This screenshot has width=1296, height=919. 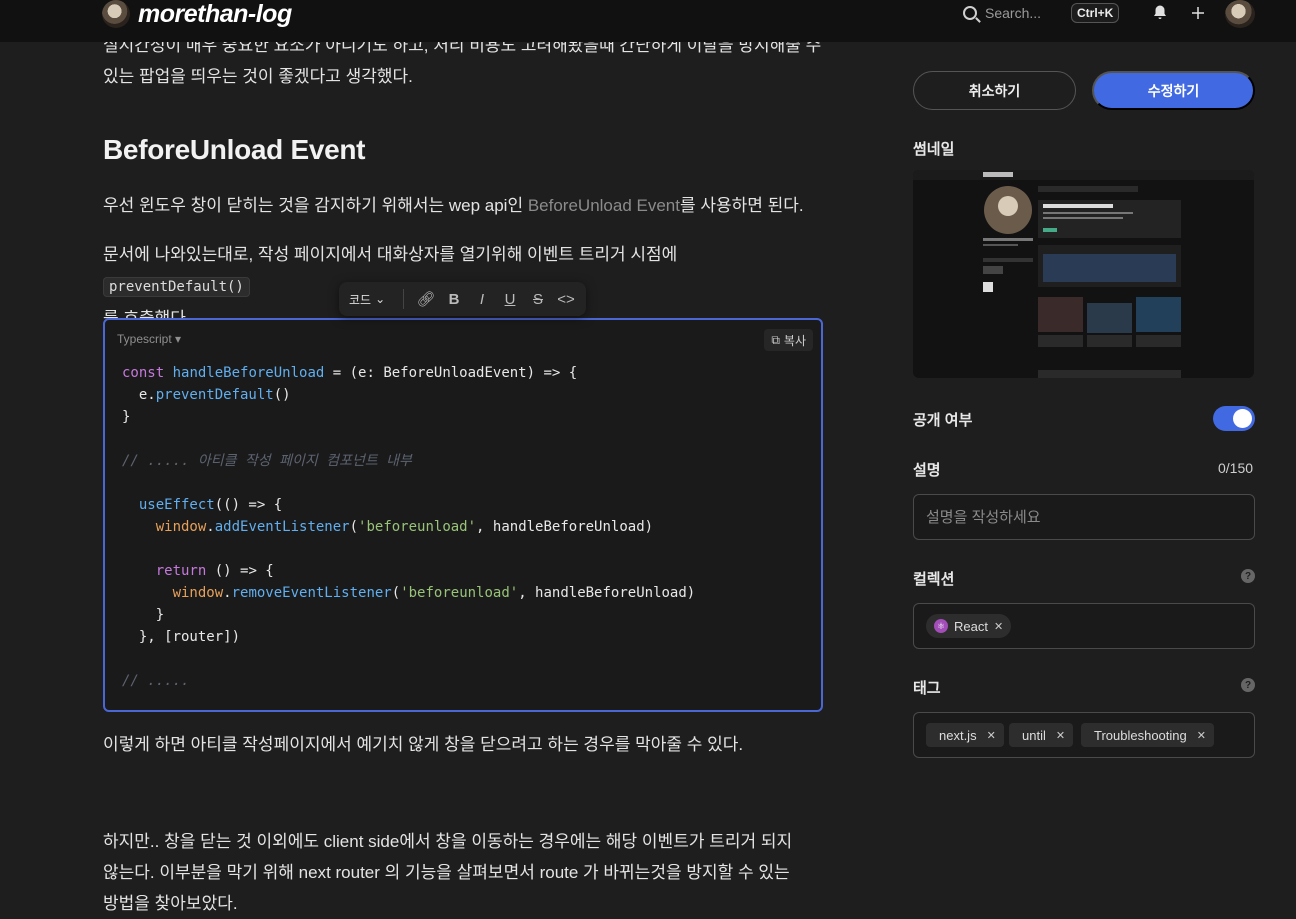 I want to click on thumbnail-preview, so click(x=1083, y=274).